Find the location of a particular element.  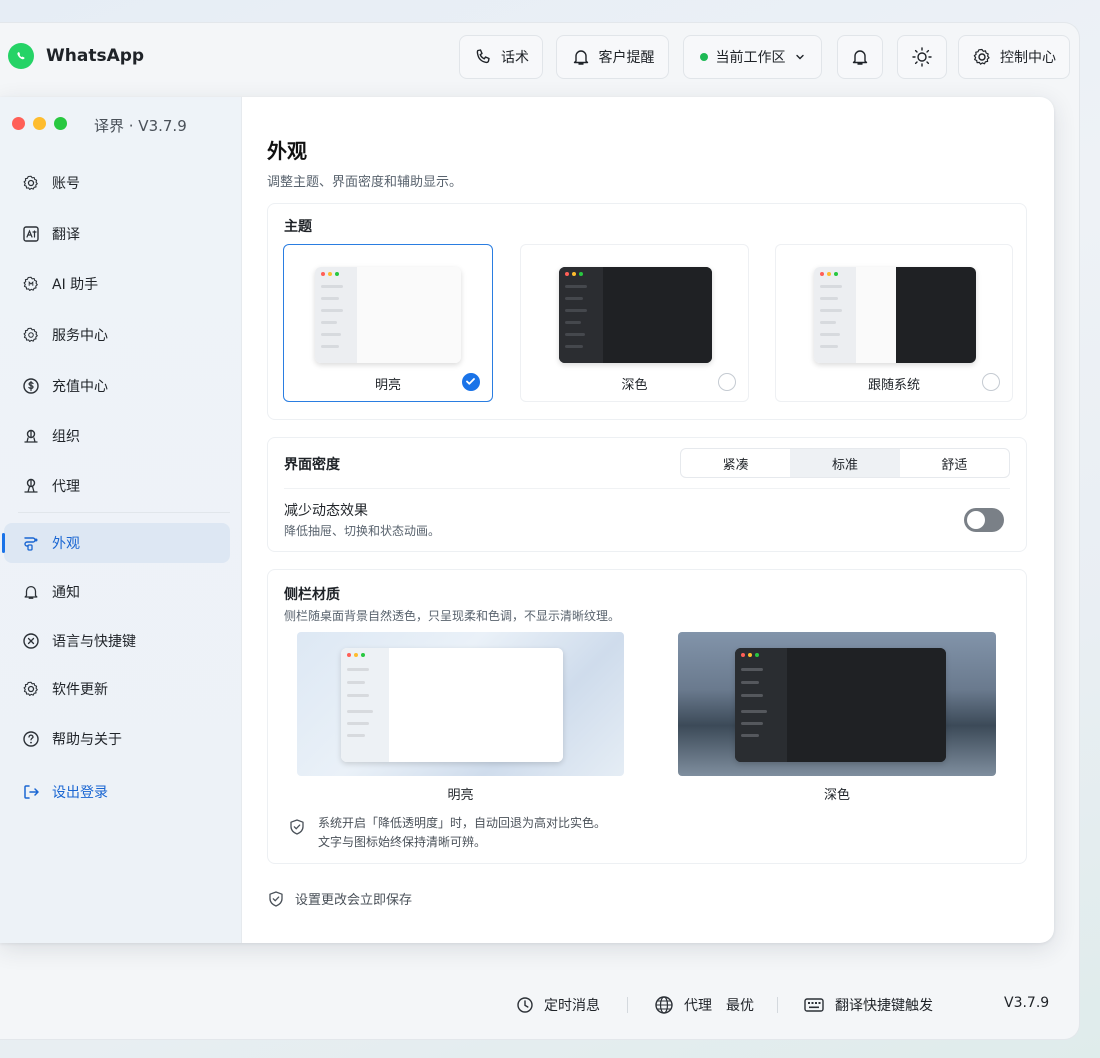

theme-option-dark: 深色 is located at coordinates (634, 323).